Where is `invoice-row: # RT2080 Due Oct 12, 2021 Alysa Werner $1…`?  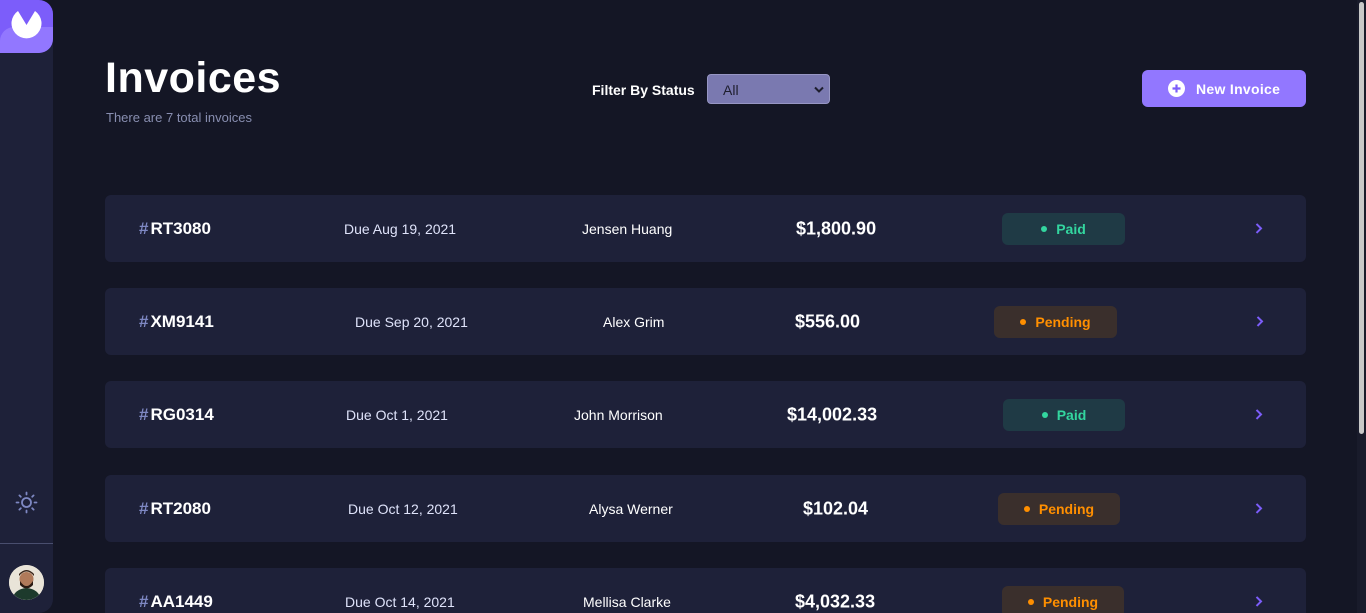 invoice-row: # RT2080 Due Oct 12, 2021 Alysa Werner $1… is located at coordinates (705, 508).